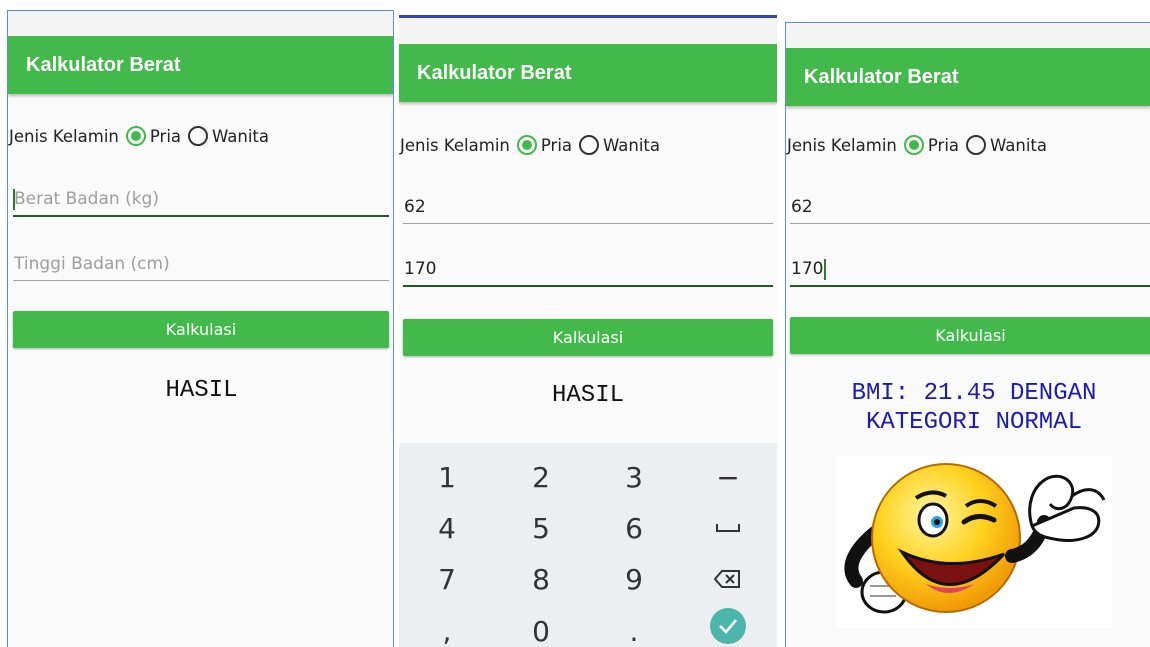 The width and height of the screenshot is (1150, 647). I want to click on height-input: Tinggi Badan (cm), so click(201, 264).